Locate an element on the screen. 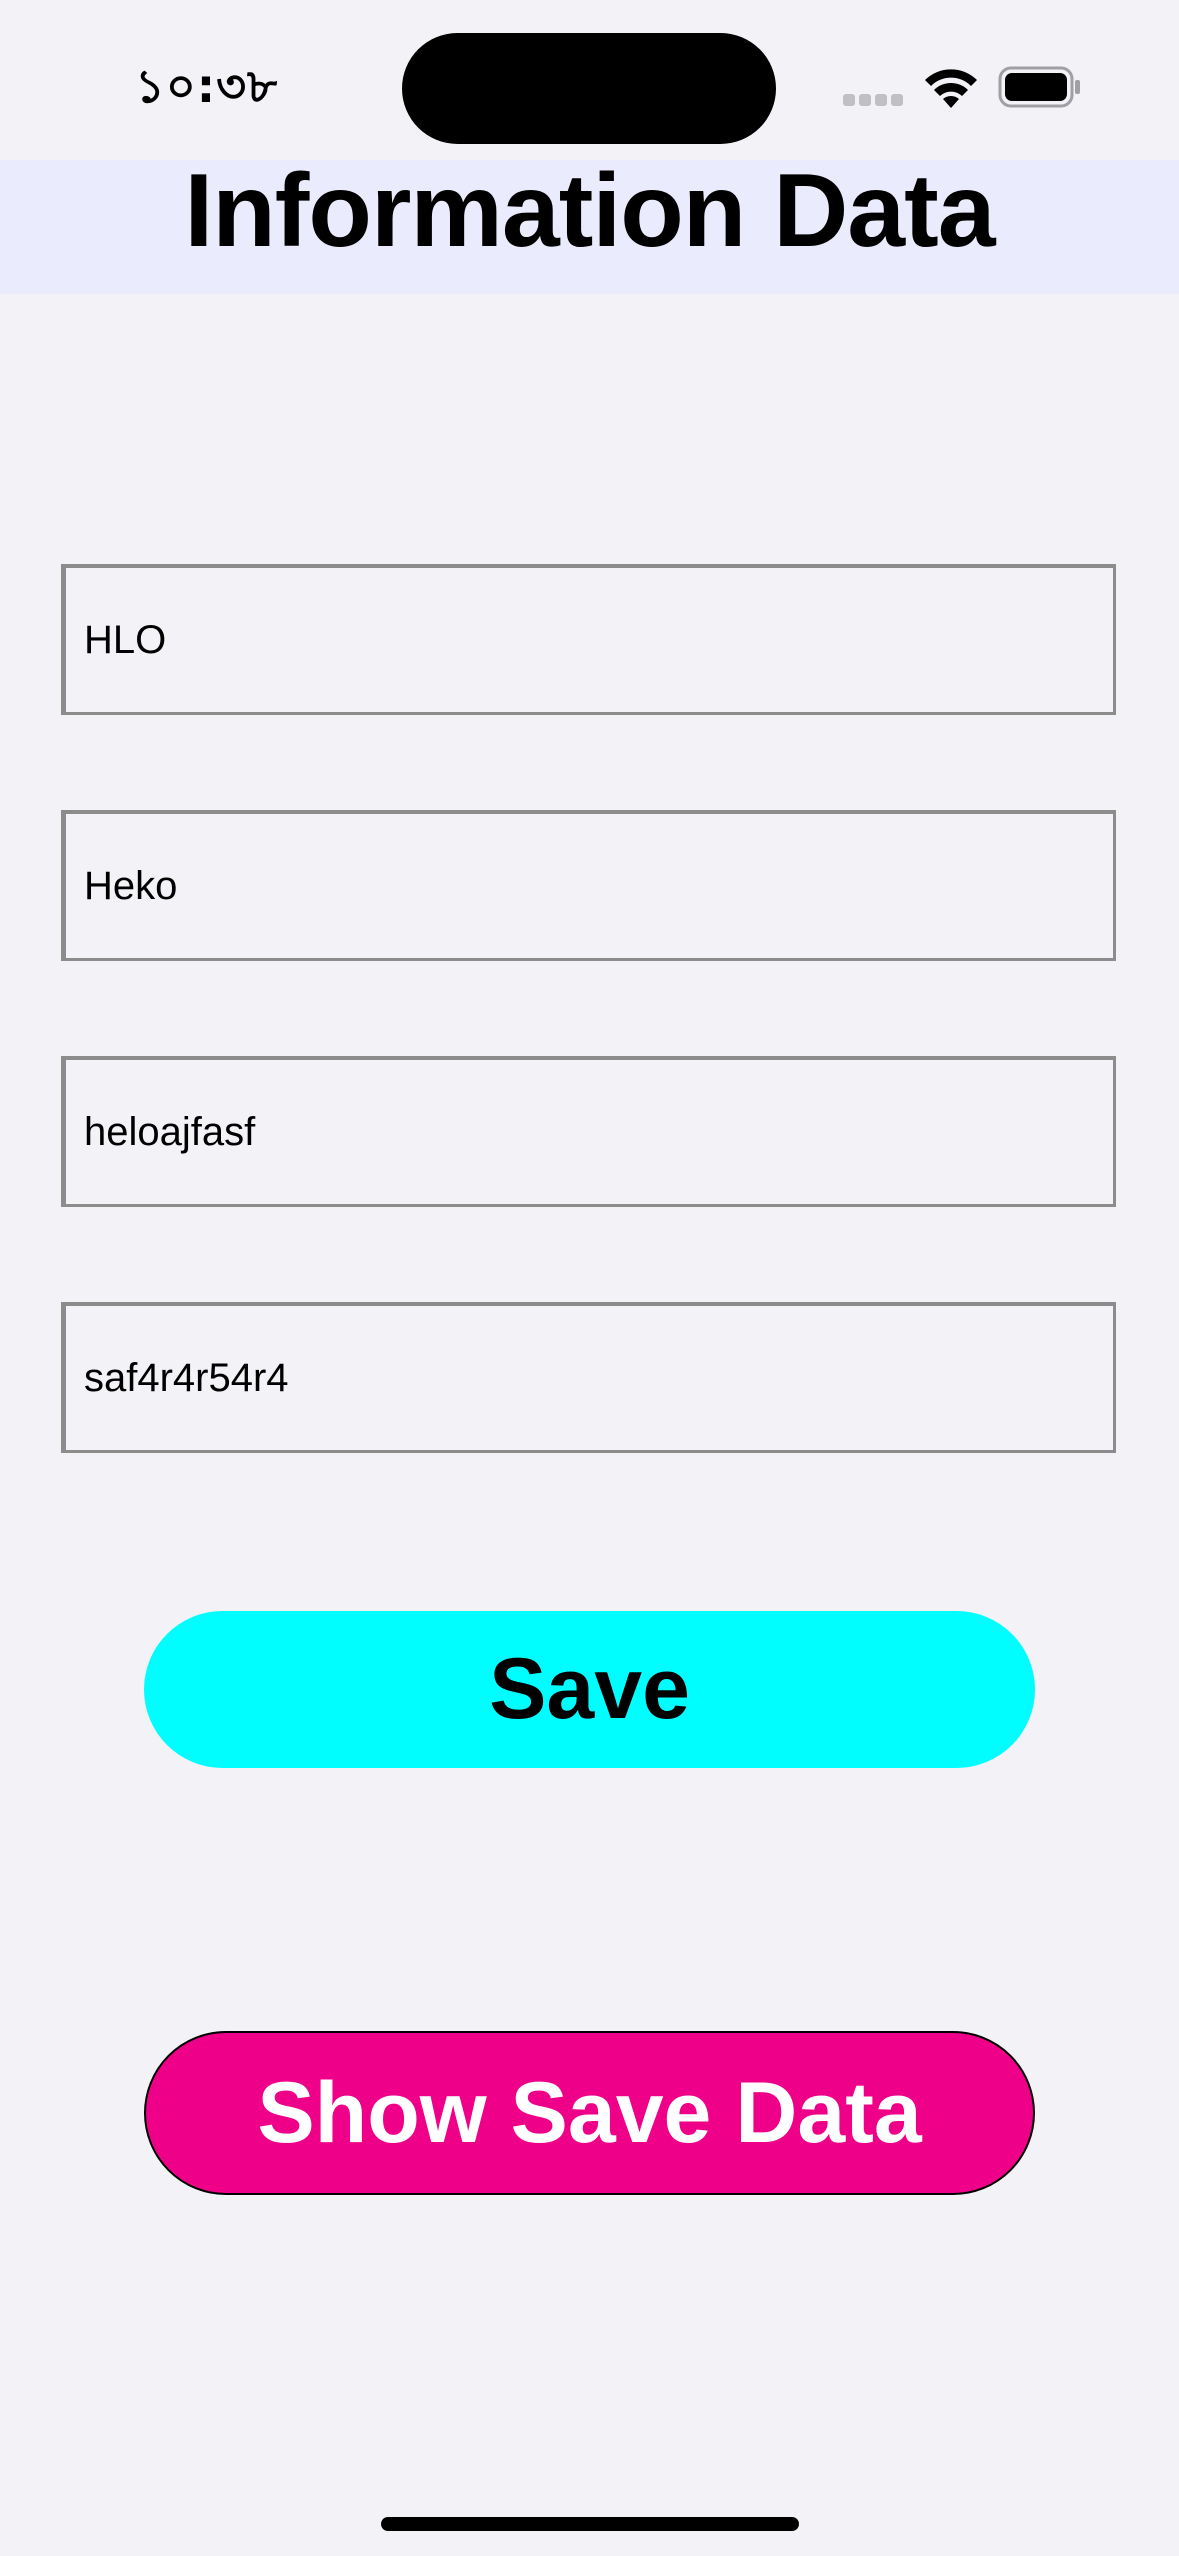  status-time: ১০:৩৮ is located at coordinates (206, 86).